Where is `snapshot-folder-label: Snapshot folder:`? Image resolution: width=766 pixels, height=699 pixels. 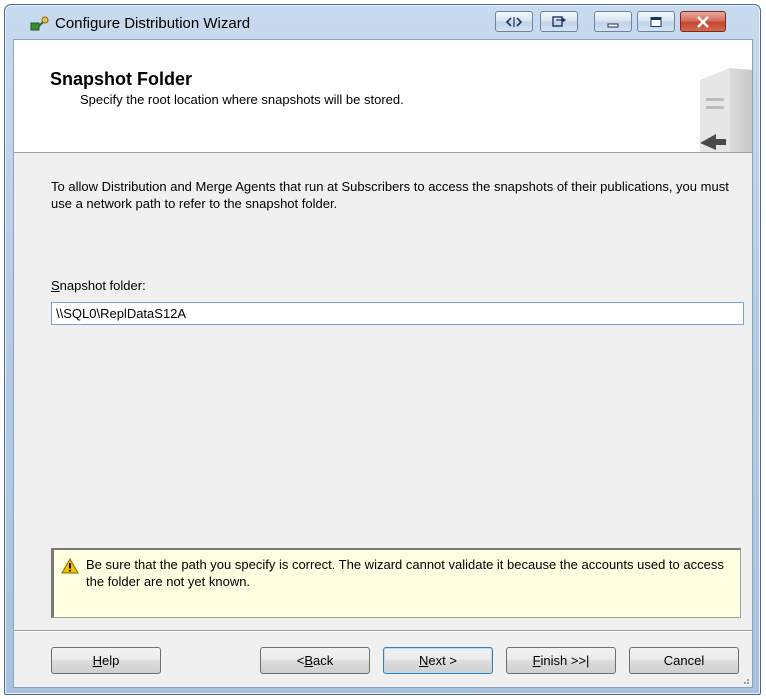
snapshot-folder-label: Snapshot folder: is located at coordinates (98, 285).